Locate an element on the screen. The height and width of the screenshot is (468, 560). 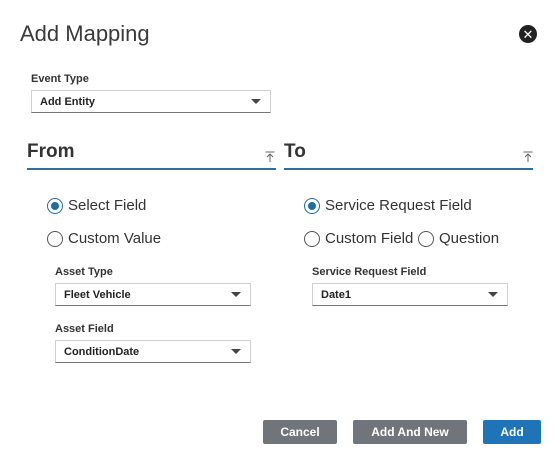
custom-value-label: Custom Value is located at coordinates (115, 238).